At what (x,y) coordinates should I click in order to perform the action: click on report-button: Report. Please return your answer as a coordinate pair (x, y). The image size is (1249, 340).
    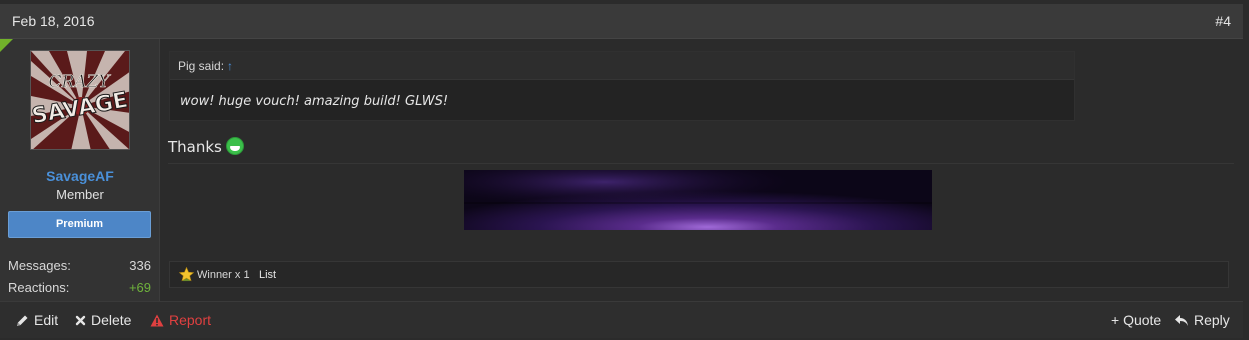
    Looking at the image, I should click on (180, 320).